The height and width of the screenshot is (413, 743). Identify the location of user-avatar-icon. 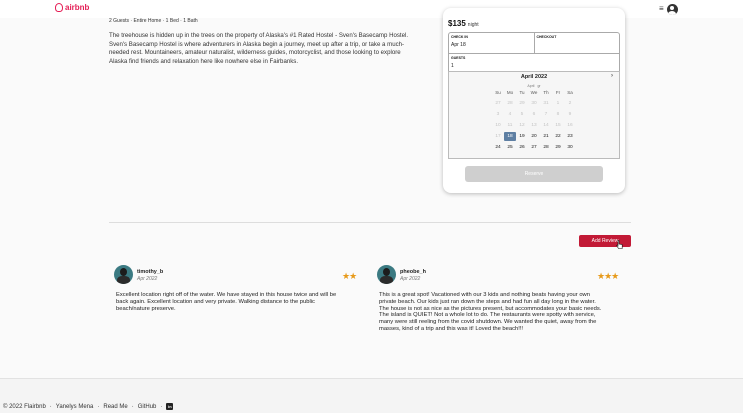
(672, 9).